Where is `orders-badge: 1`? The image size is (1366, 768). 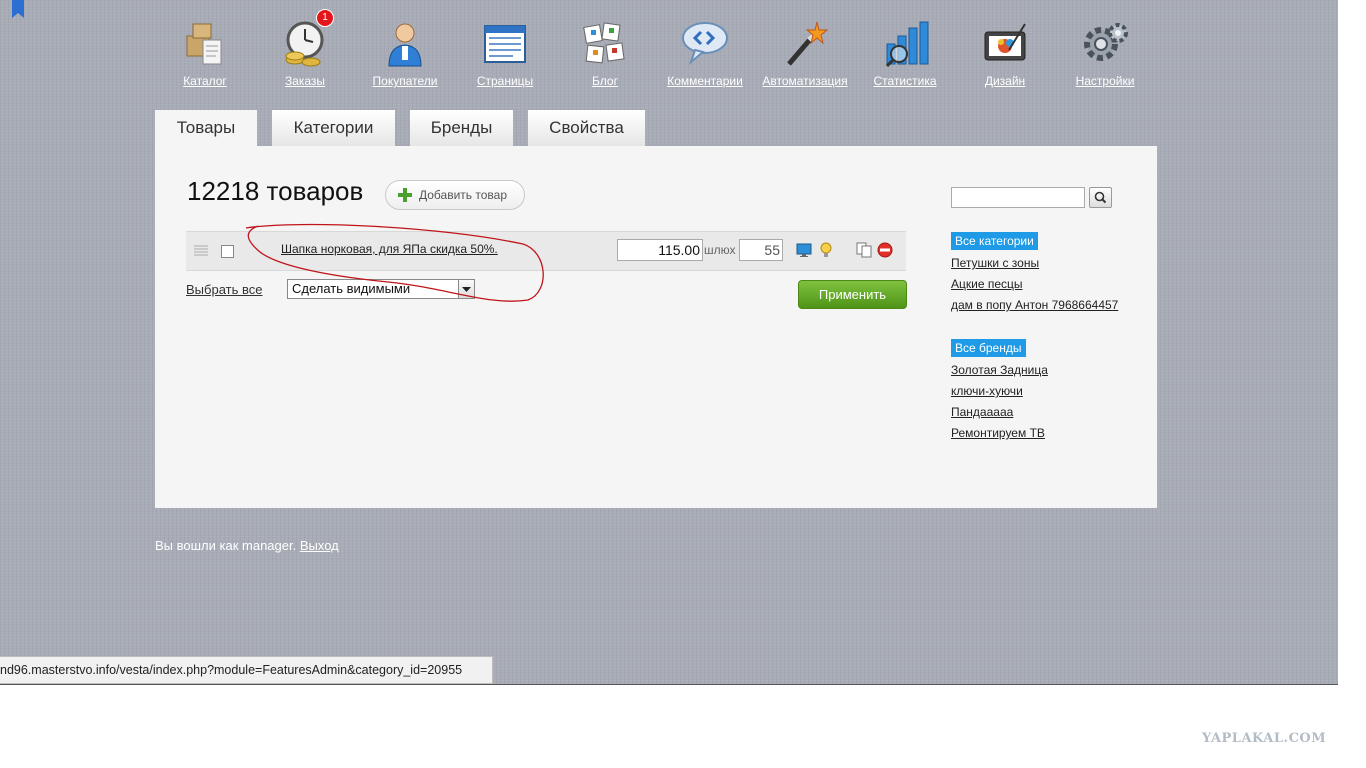
orders-badge: 1 is located at coordinates (325, 18).